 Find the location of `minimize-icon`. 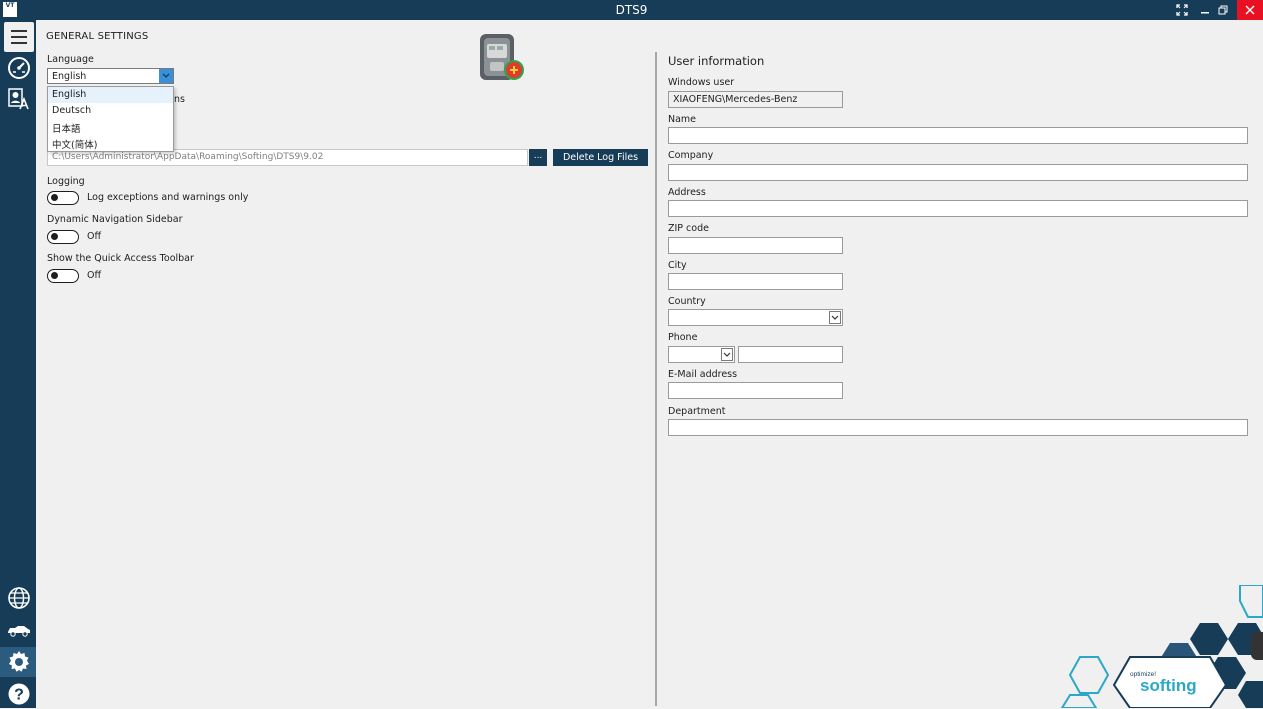

minimize-icon is located at coordinates (1205, 10).